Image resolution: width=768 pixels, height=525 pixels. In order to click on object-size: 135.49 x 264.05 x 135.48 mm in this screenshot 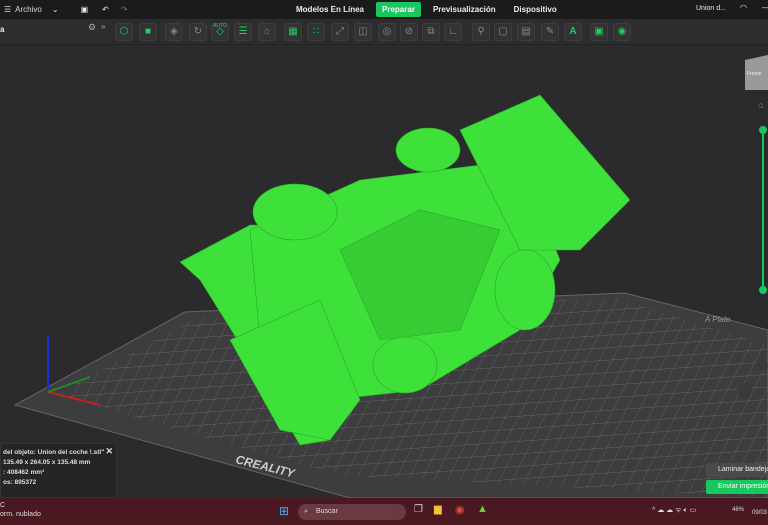, I will do `click(47, 462)`.